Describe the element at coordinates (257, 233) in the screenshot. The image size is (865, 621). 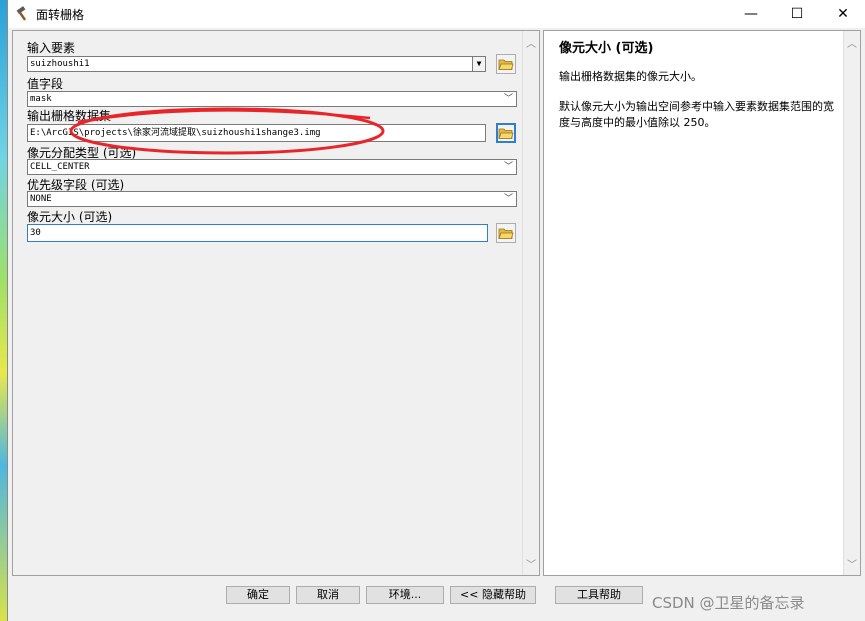
I see `cell-size-input: 30` at that location.